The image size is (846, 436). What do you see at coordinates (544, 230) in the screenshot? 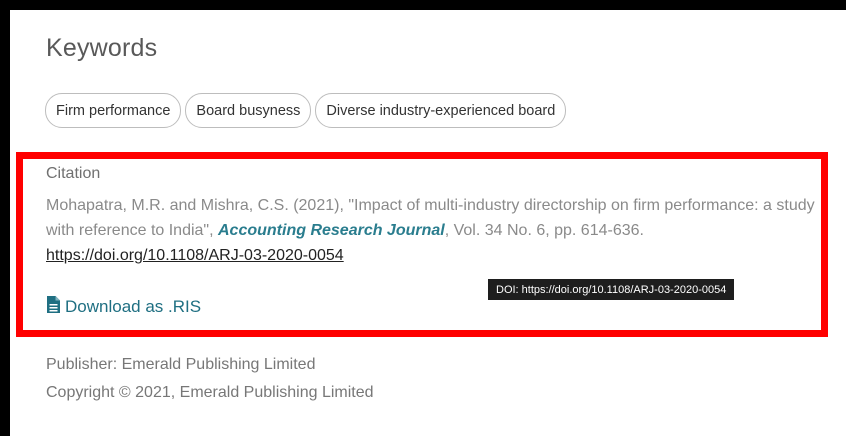
I see `citation-volume-pages: , Vol. 34 No. 6, pp. 614-636.` at bounding box center [544, 230].